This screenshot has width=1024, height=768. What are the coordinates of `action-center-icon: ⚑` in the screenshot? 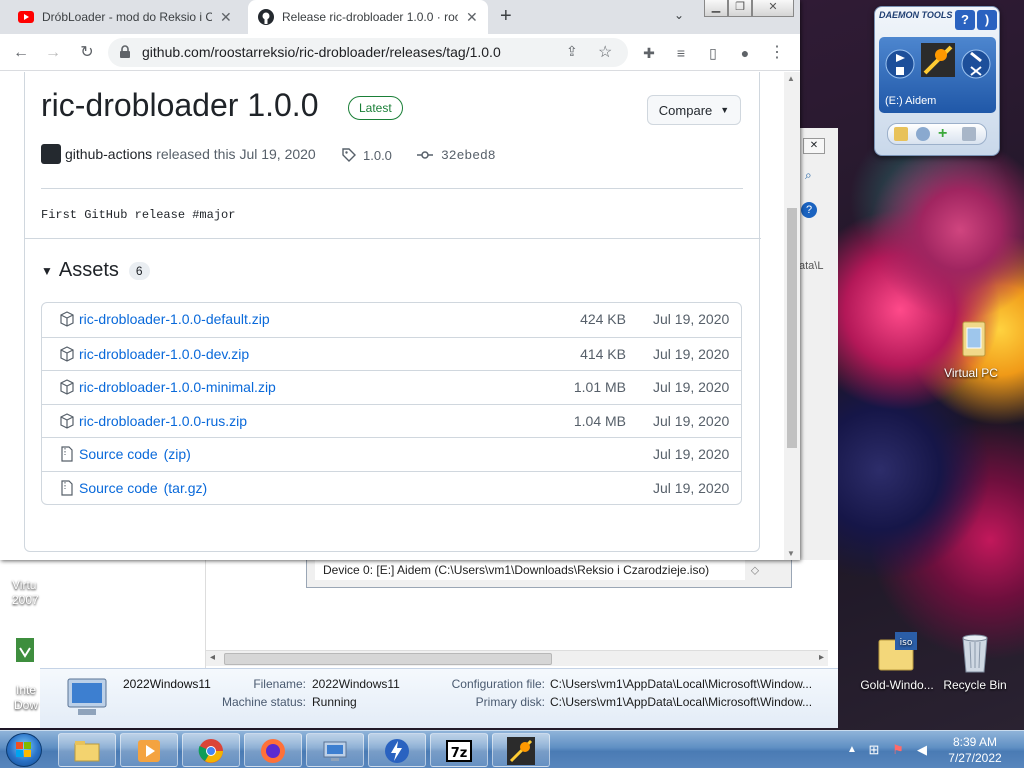 It's located at (898, 750).